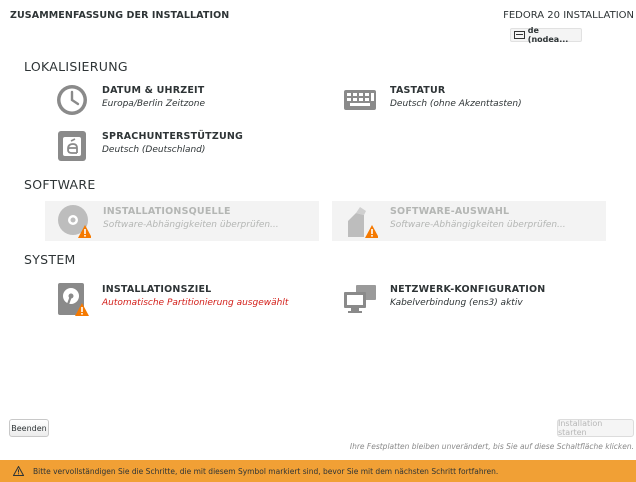  What do you see at coordinates (450, 211) in the screenshot?
I see `spoke-title: SOFTWARE-AUSWAHL` at bounding box center [450, 211].